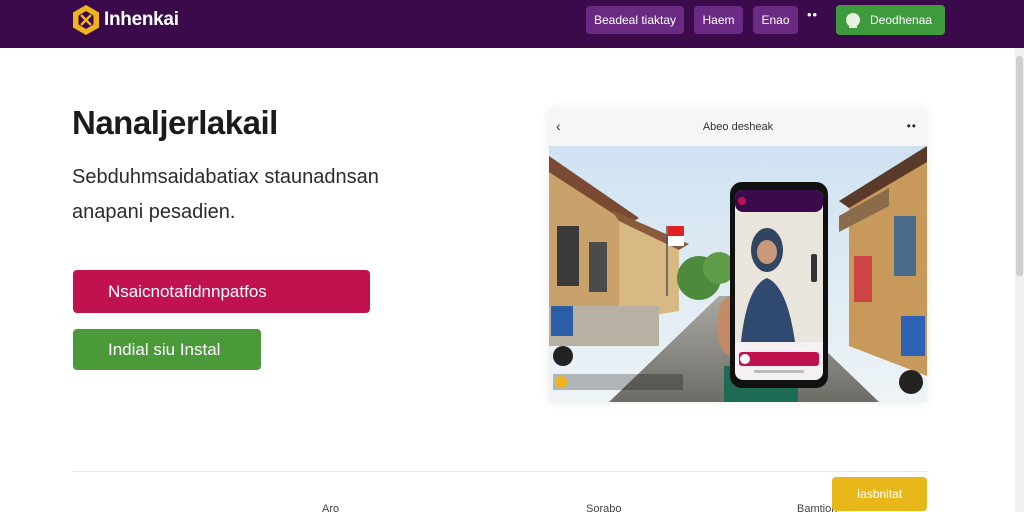  I want to click on nav-button-2: Haem, so click(718, 20).